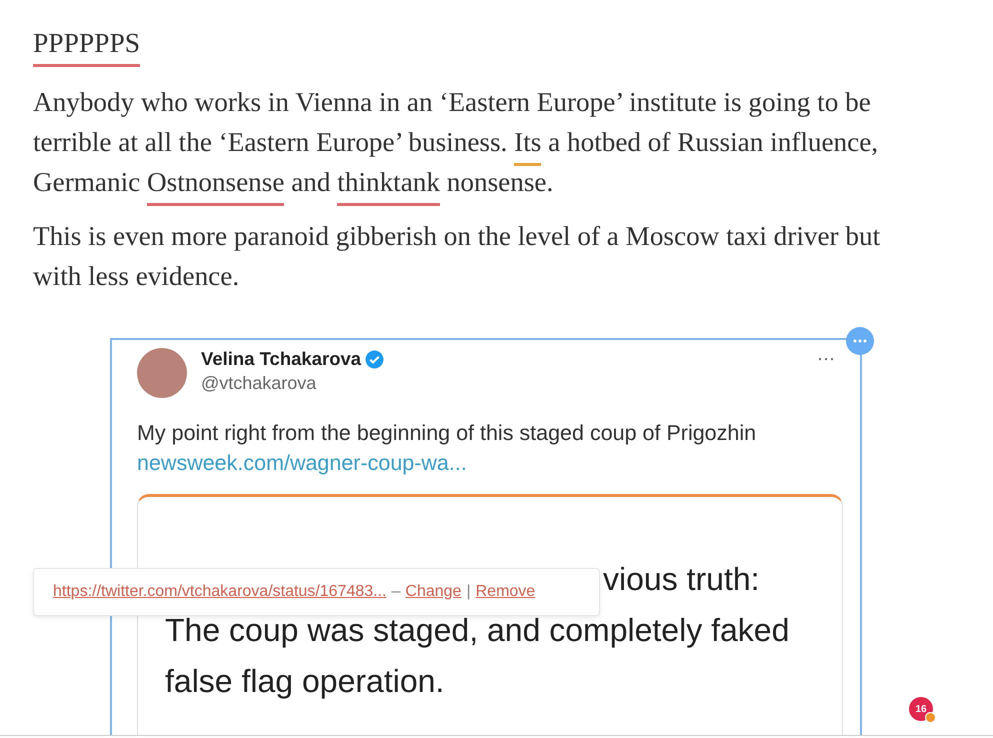 The height and width of the screenshot is (738, 993). Describe the element at coordinates (506, 592) in the screenshot. I see `remove-link: Remove` at that location.